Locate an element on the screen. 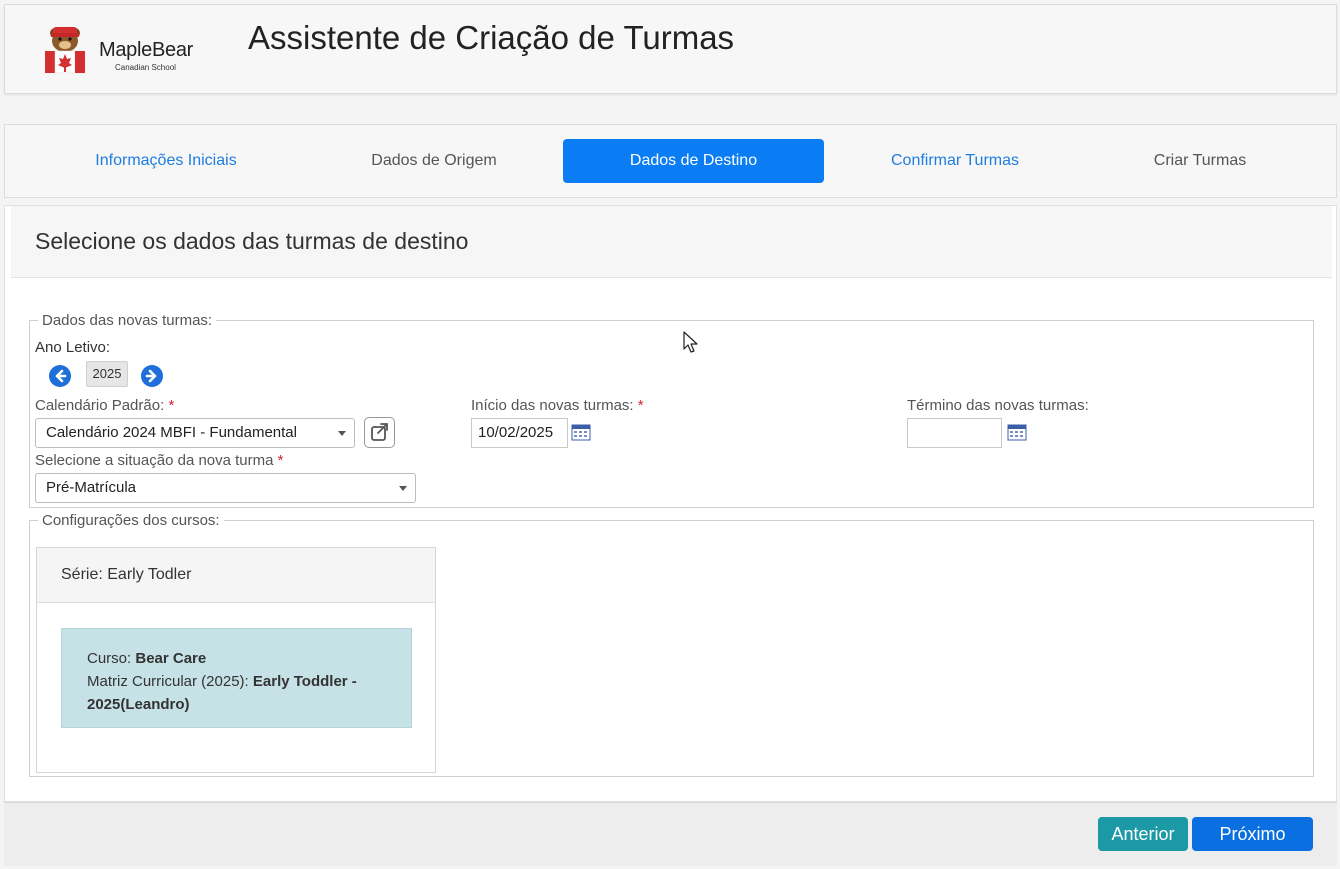 The width and height of the screenshot is (1340, 869). section-title: Selecione os dados das turmas de destino is located at coordinates (252, 241).